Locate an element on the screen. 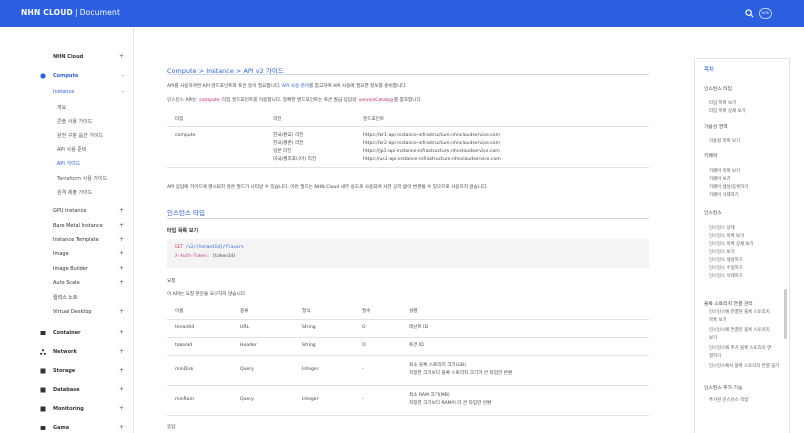 This screenshot has height=433, width=804. sidebar-item: API 가이드 is located at coordinates (67, 163).